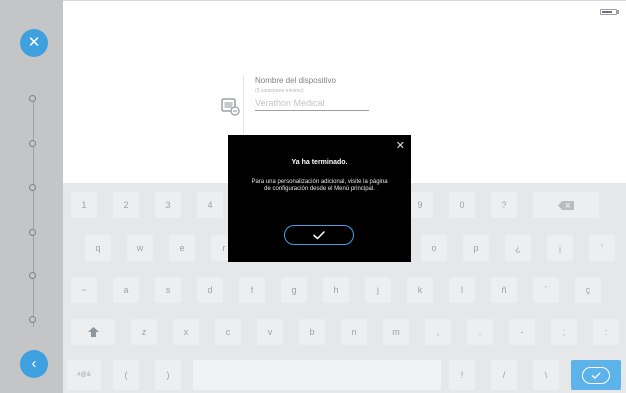 The height and width of the screenshot is (393, 626). Describe the element at coordinates (522, 332) in the screenshot. I see `key: -` at that location.